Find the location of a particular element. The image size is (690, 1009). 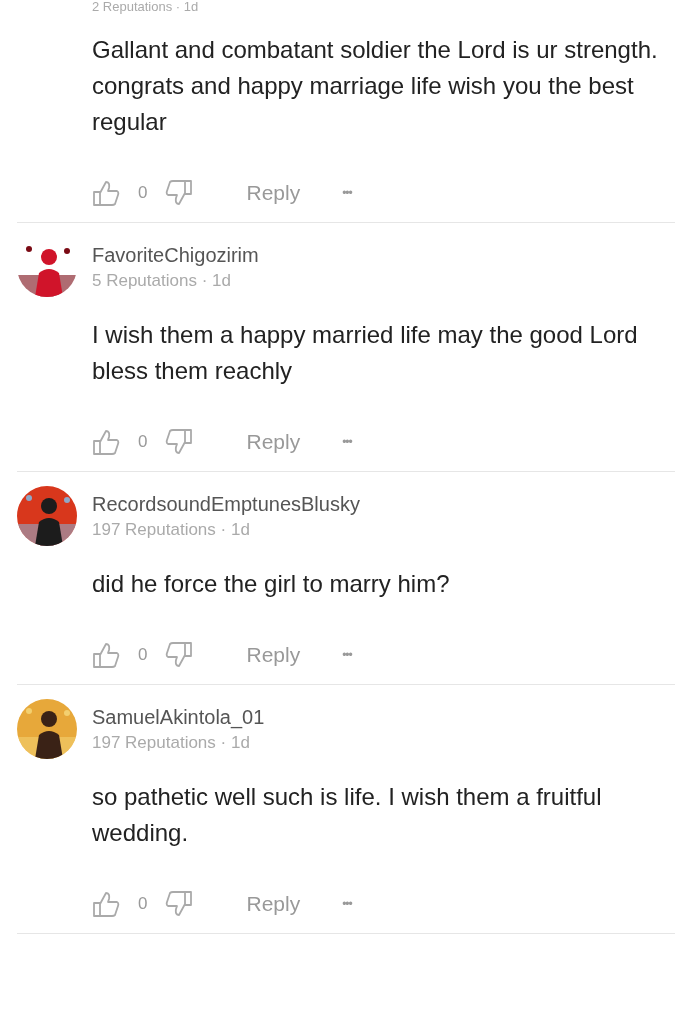

comment-text: did he force the girl to marry him? is located at coordinates (271, 584).